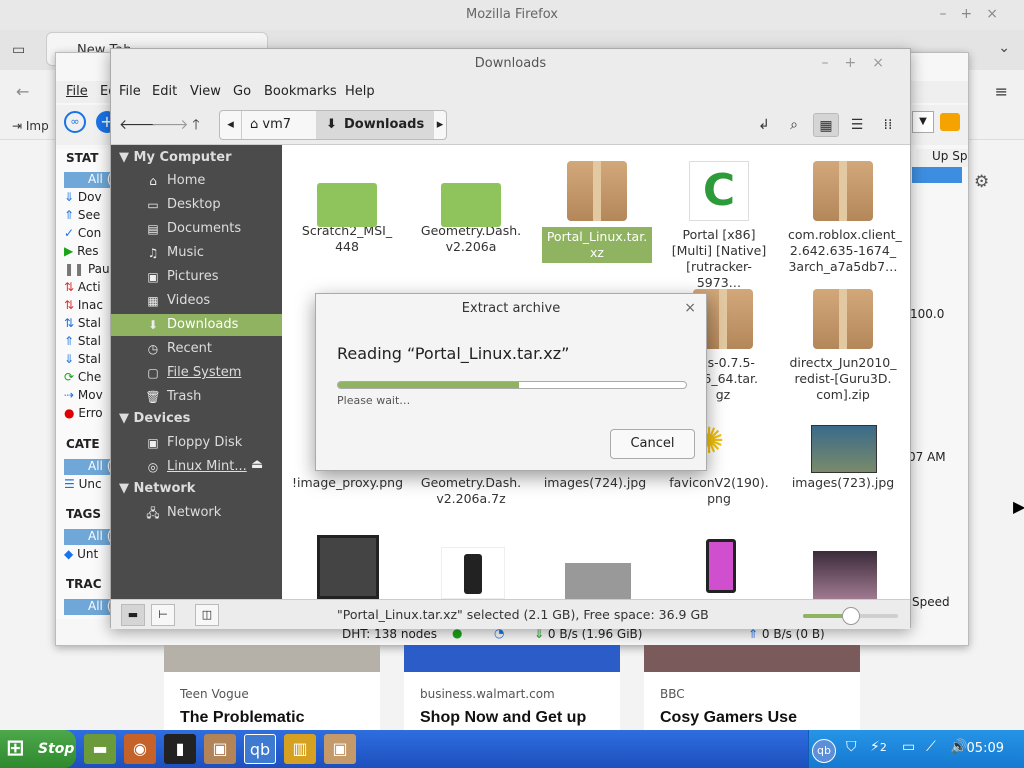  What do you see at coordinates (81, 554) in the screenshot?
I see `qb-tag-untagged: ◆ Unt` at bounding box center [81, 554].